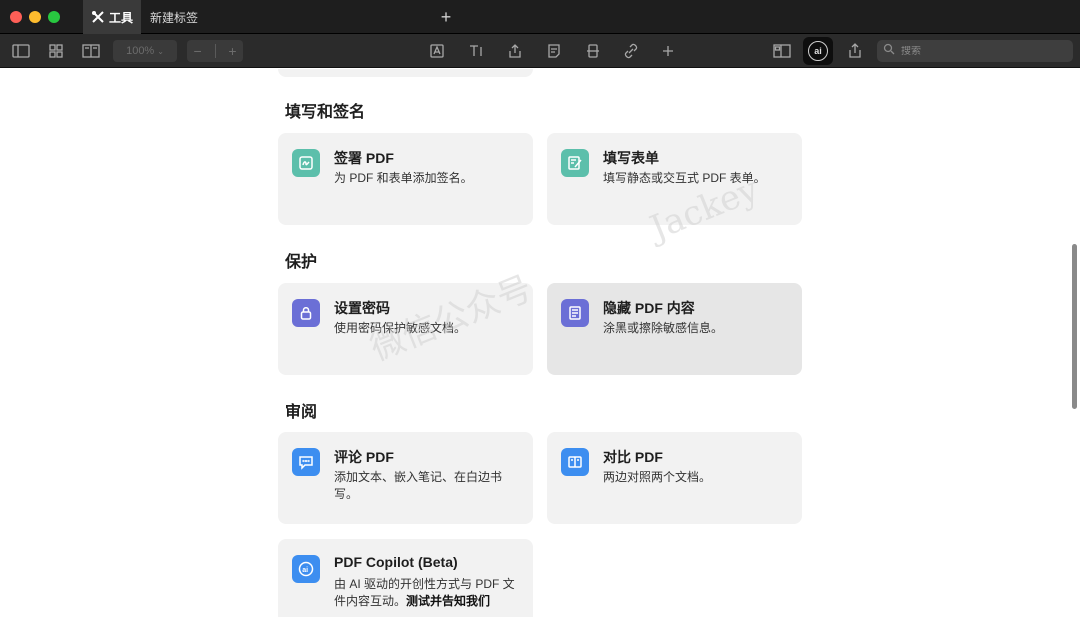 This screenshot has height=617, width=1080. What do you see at coordinates (160, 51) in the screenshot?
I see `chevron-down-icon: ⌄` at bounding box center [160, 51].